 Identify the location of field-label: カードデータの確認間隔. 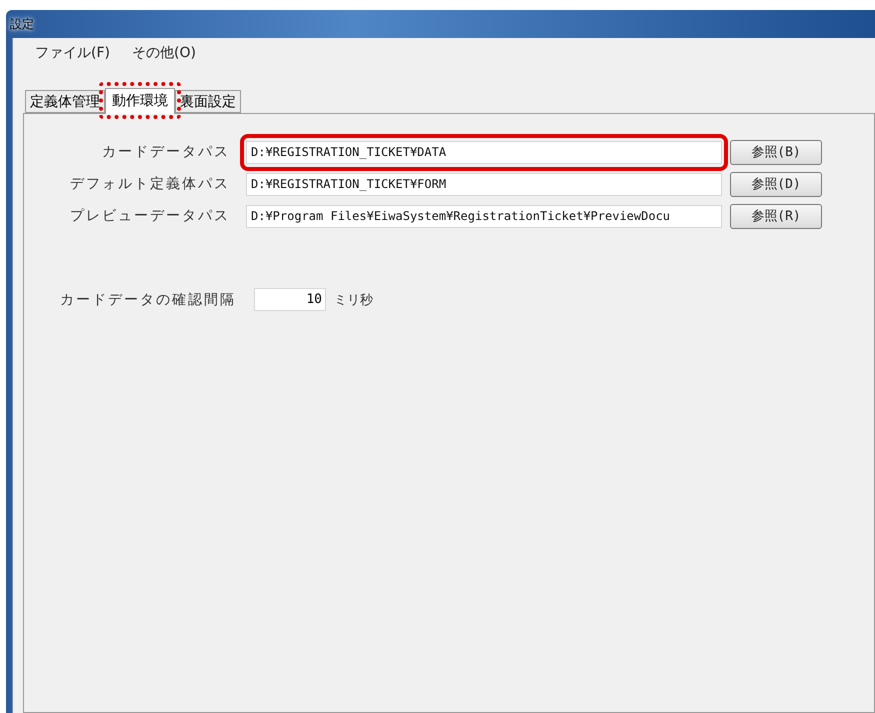
(148, 299).